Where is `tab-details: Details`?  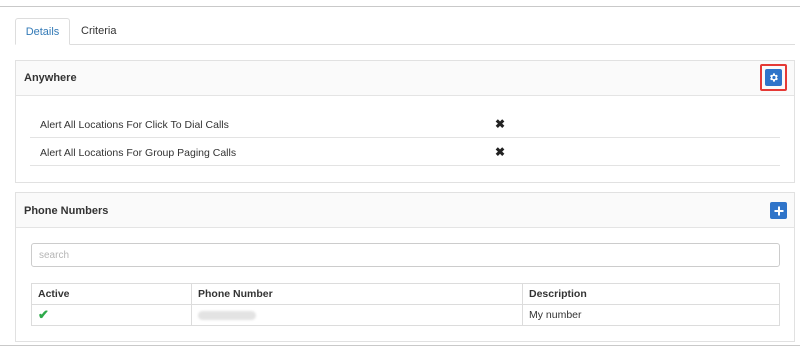
tab-details: Details is located at coordinates (42, 31).